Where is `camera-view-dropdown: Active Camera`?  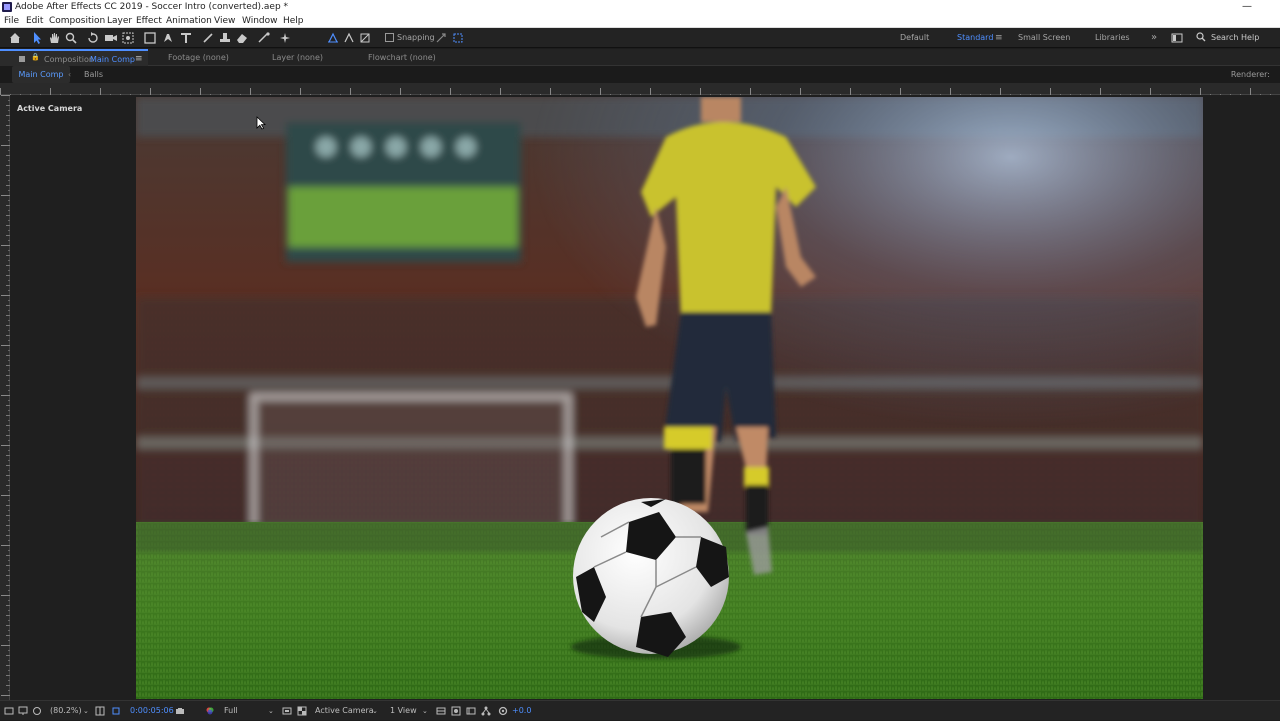 camera-view-dropdown: Active Camera is located at coordinates (344, 711).